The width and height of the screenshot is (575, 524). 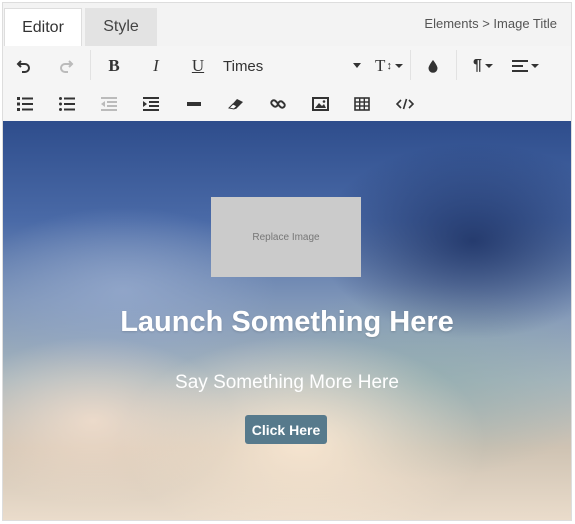 What do you see at coordinates (43, 27) in the screenshot?
I see `tab-editor: Editor` at bounding box center [43, 27].